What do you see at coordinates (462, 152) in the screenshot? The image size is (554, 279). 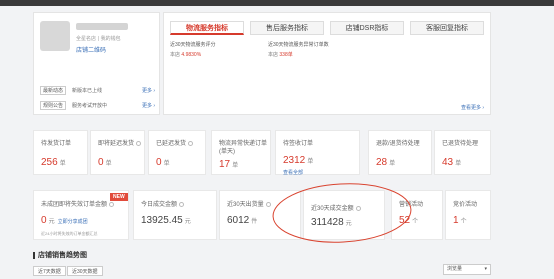 I see `stat-return-pending: 已退货待处理 43 单` at bounding box center [462, 152].